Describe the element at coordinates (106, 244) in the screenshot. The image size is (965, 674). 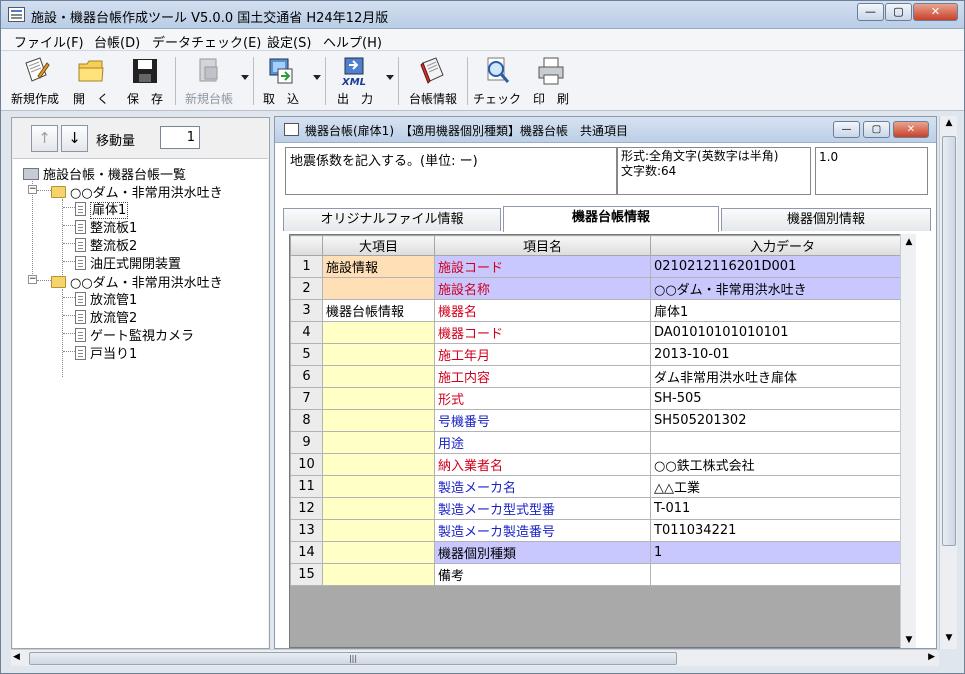
I see `tree-item: 整流板2` at that location.